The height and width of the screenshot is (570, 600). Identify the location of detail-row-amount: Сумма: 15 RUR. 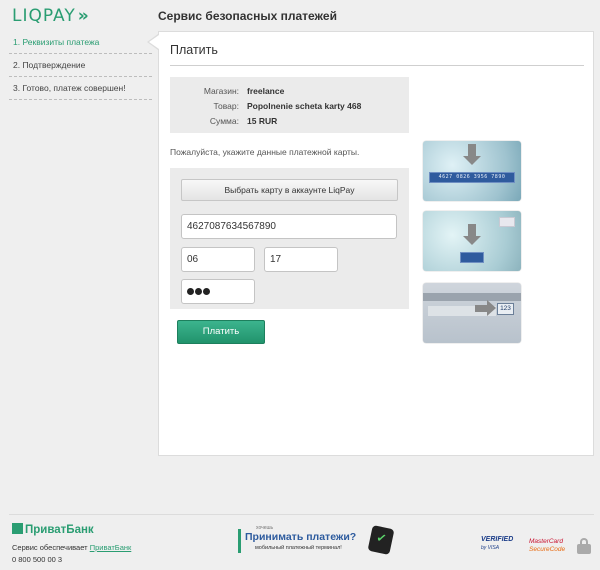
(289, 123).